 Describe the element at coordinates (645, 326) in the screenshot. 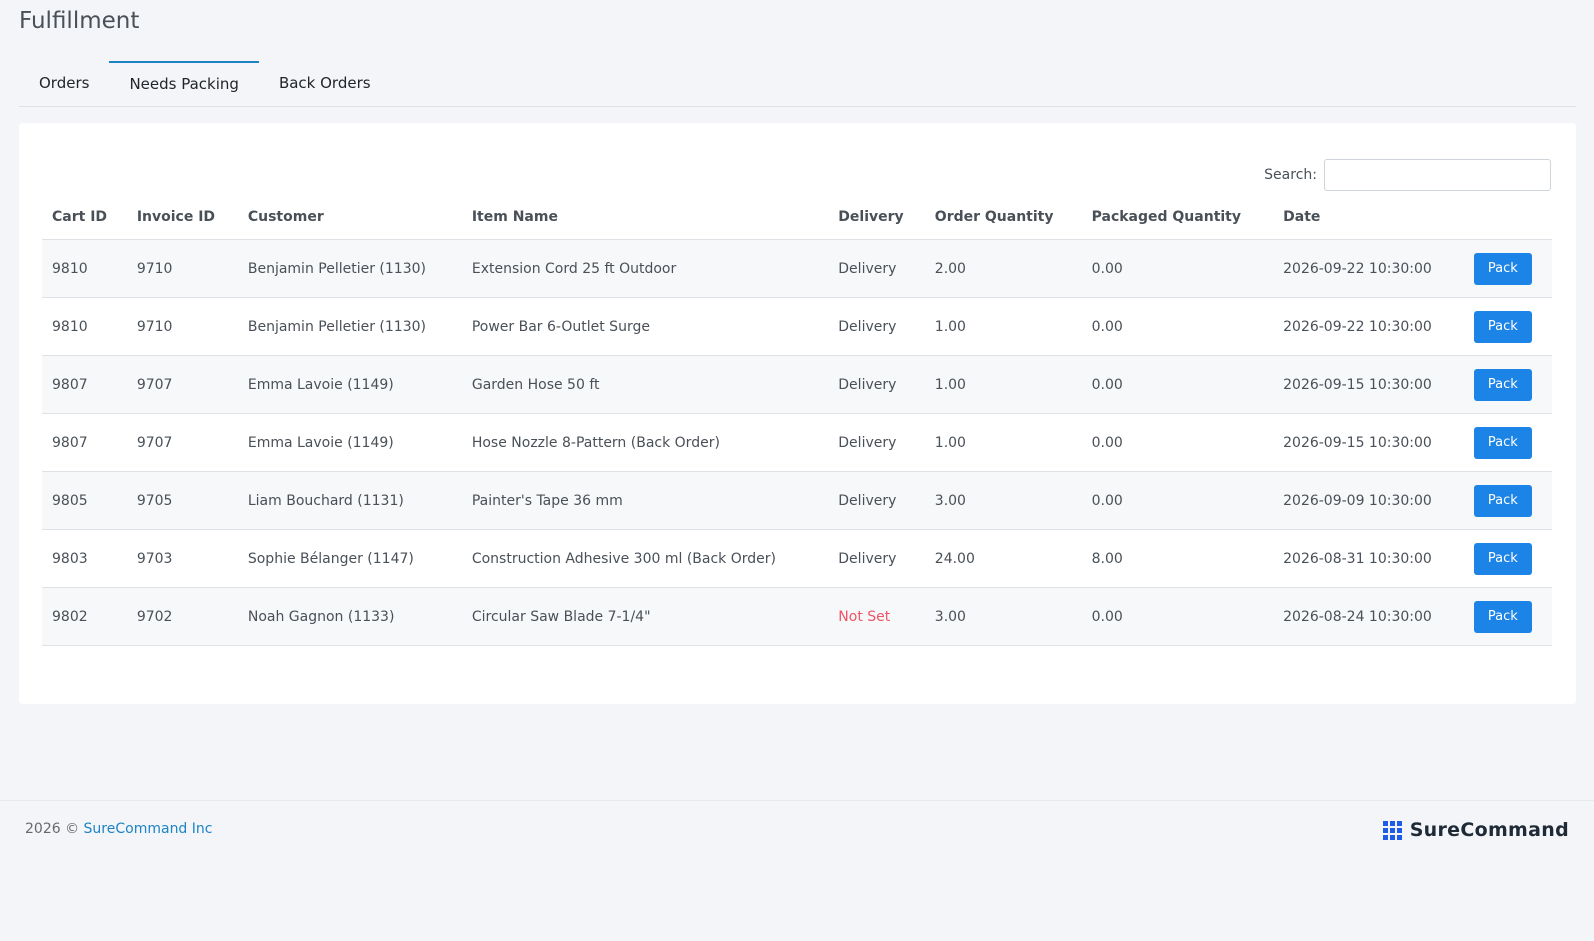

I see `item-name-cell: Power Bar 6-Outlet Surge` at that location.